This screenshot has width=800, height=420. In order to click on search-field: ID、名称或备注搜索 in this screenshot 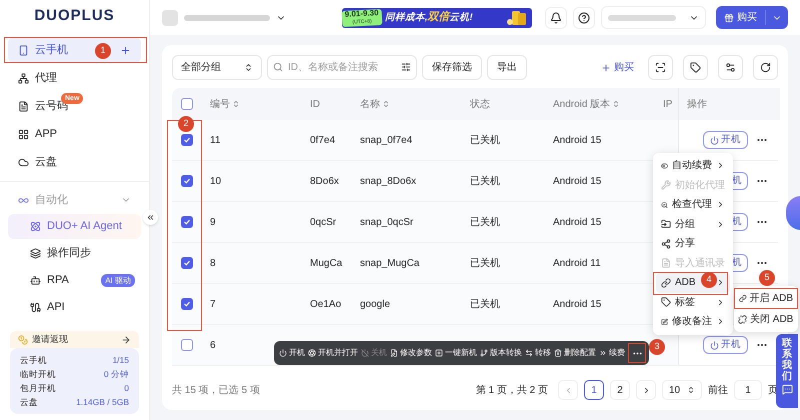, I will do `click(342, 67)`.